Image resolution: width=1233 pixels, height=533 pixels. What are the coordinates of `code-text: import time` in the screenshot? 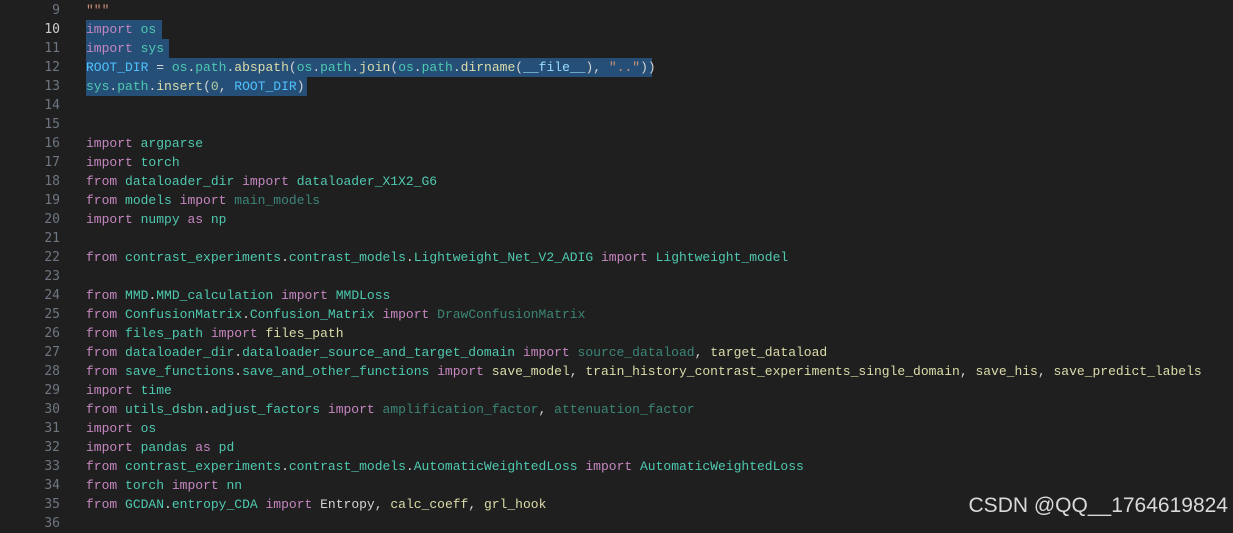 It's located at (129, 390).